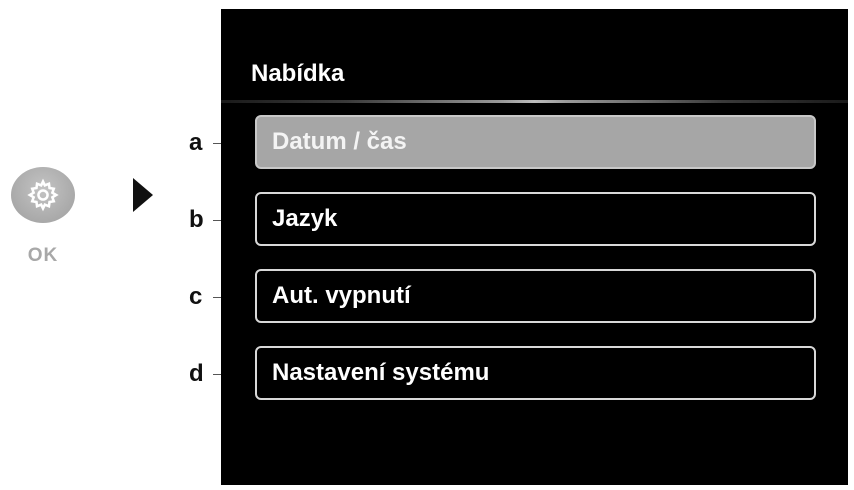  What do you see at coordinates (143, 195) in the screenshot?
I see `play-arrow-icon` at bounding box center [143, 195].